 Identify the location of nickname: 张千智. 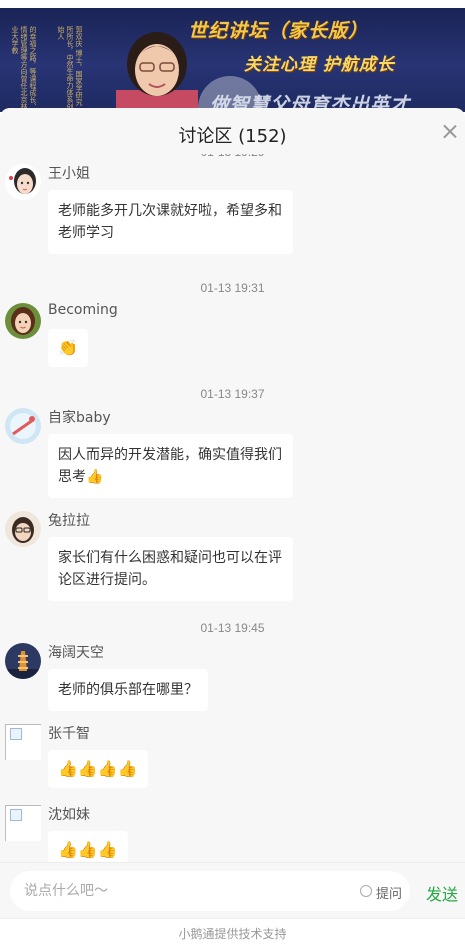
(69, 734).